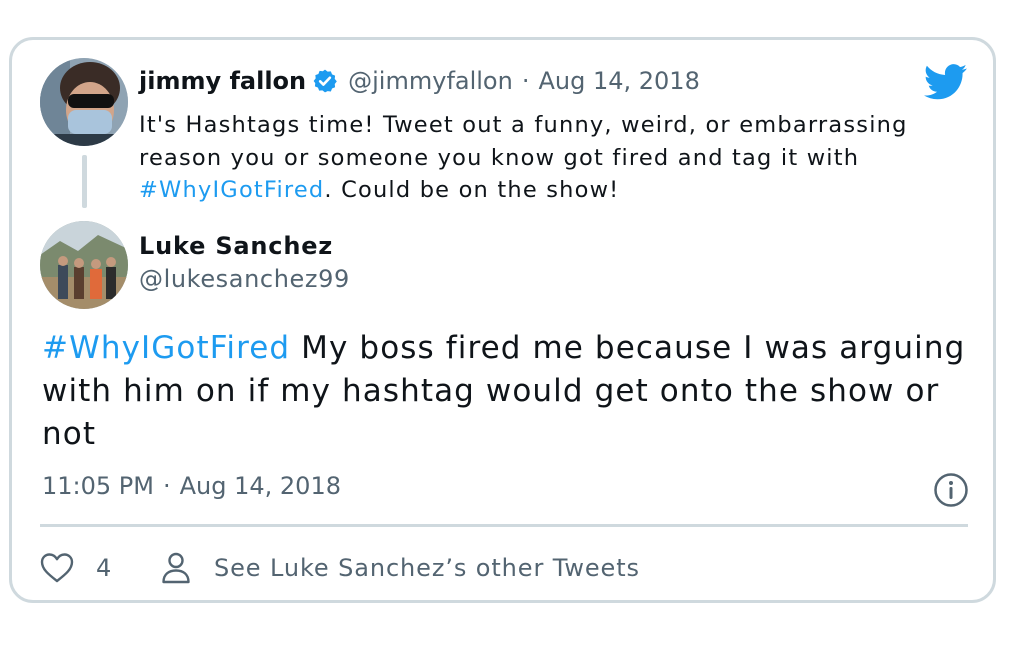 Image resolution: width=1024 pixels, height=654 pixels. I want to click on twitter-bird-icon, so click(945, 82).